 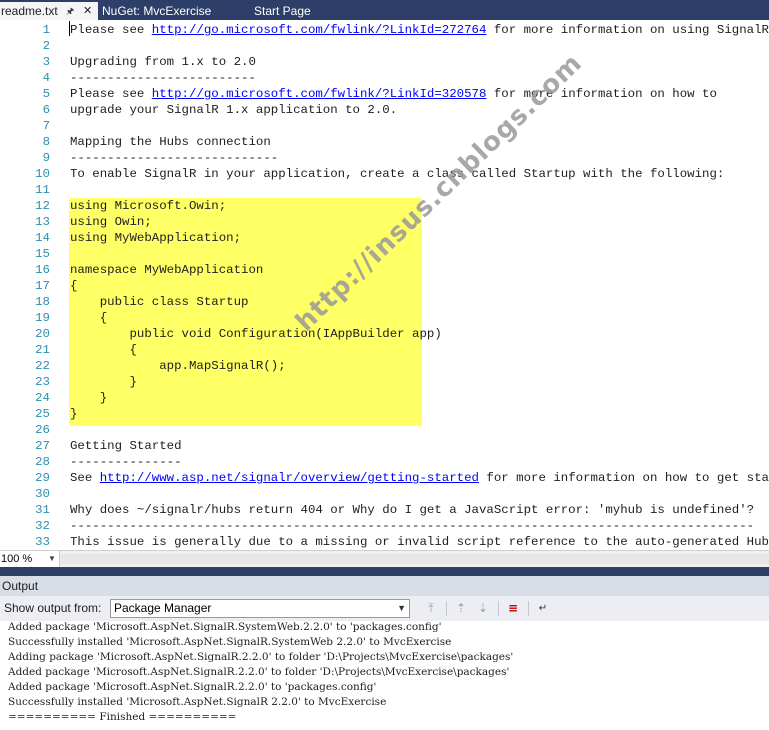 What do you see at coordinates (384, 462) in the screenshot?
I see `editor-line: 28 ---------------` at bounding box center [384, 462].